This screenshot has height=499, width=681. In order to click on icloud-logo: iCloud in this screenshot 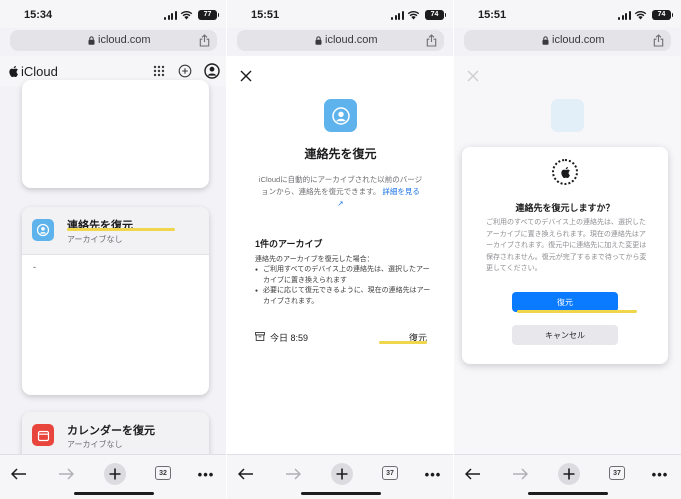, I will do `click(33, 71)`.